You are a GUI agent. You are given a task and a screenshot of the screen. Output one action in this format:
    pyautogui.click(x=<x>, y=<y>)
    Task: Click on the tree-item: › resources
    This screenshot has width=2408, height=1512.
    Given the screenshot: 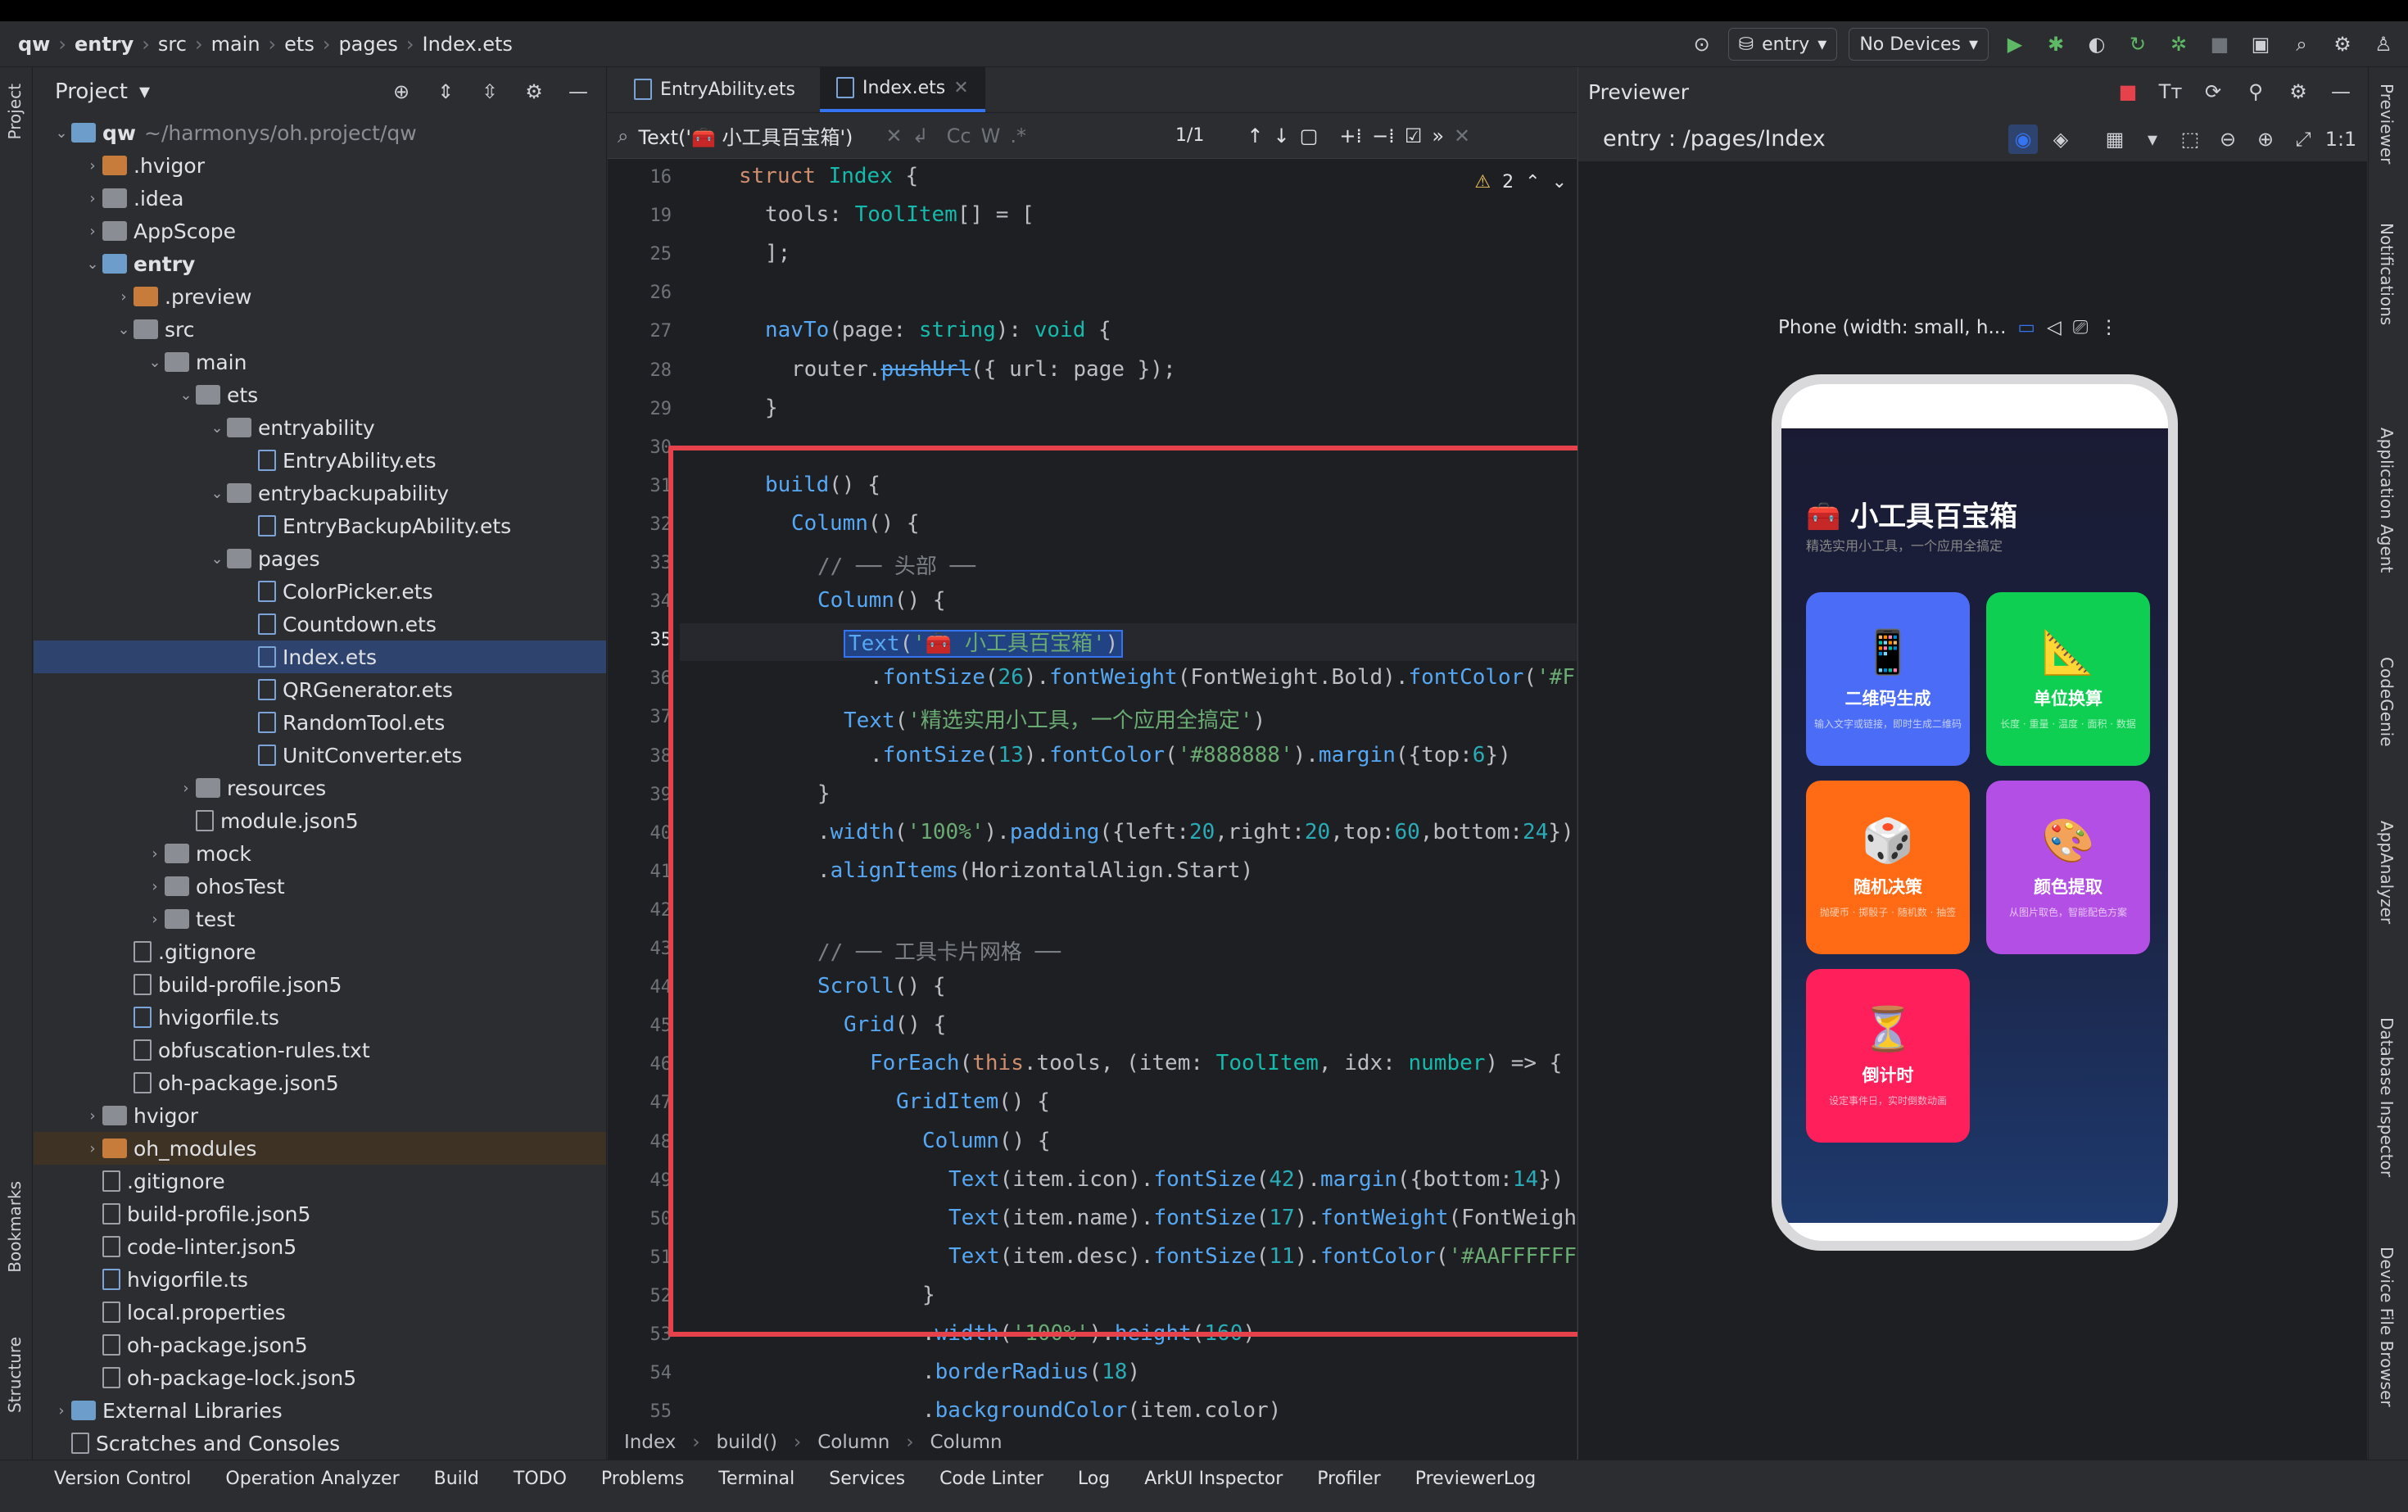 What is the action you would take?
    pyautogui.click(x=320, y=788)
    